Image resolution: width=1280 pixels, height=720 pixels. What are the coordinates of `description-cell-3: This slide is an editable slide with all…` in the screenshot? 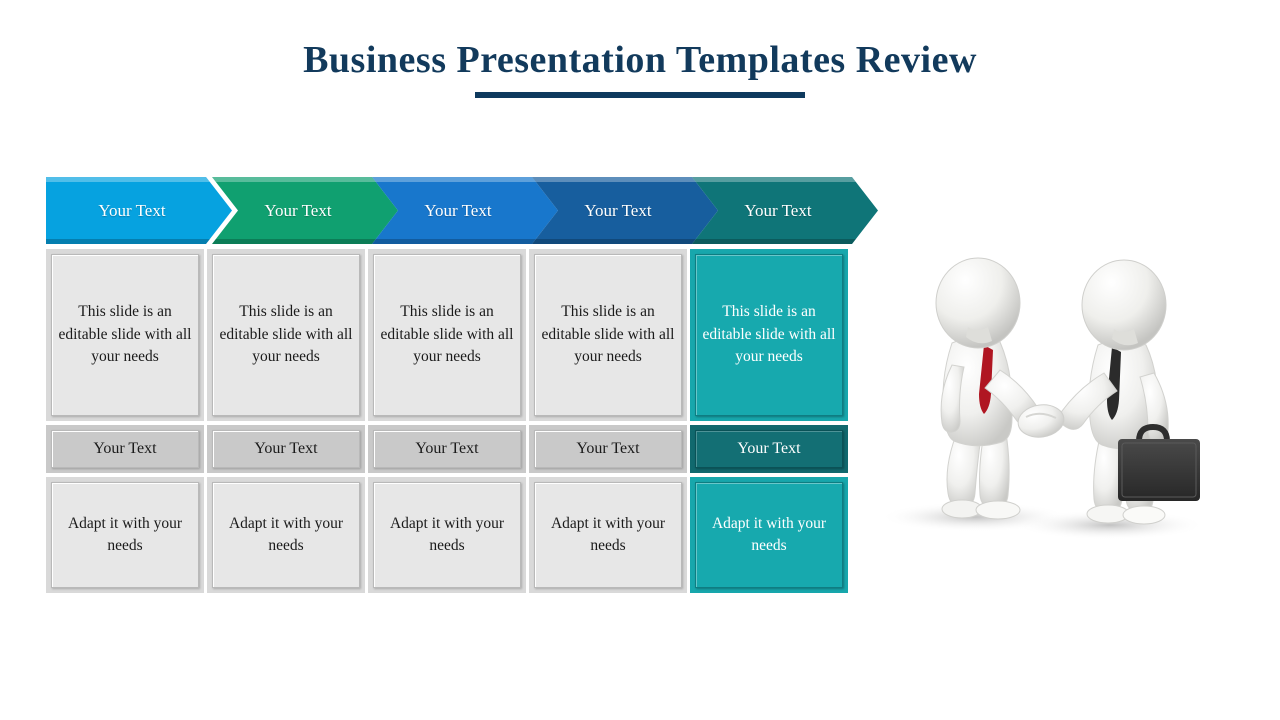 It's located at (447, 335).